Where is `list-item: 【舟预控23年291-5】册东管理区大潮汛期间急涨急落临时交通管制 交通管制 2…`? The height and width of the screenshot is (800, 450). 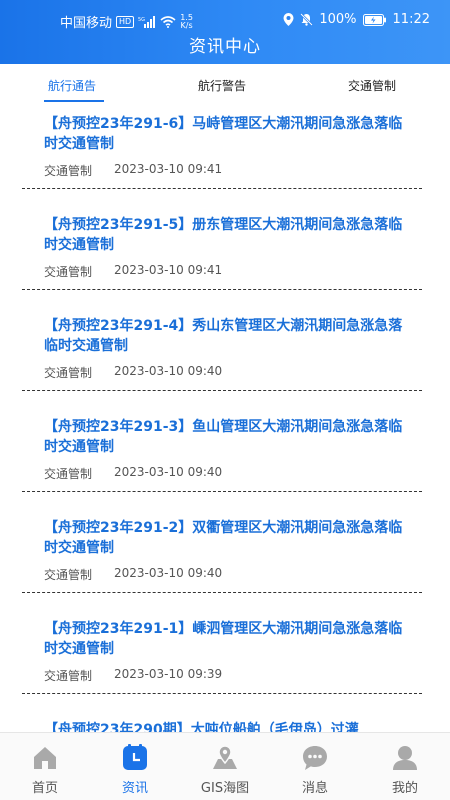 list-item: 【舟预控23年291-5】册东管理区大潮汛期间急涨急落临时交通管制 交通管制 2… is located at coordinates (225, 255).